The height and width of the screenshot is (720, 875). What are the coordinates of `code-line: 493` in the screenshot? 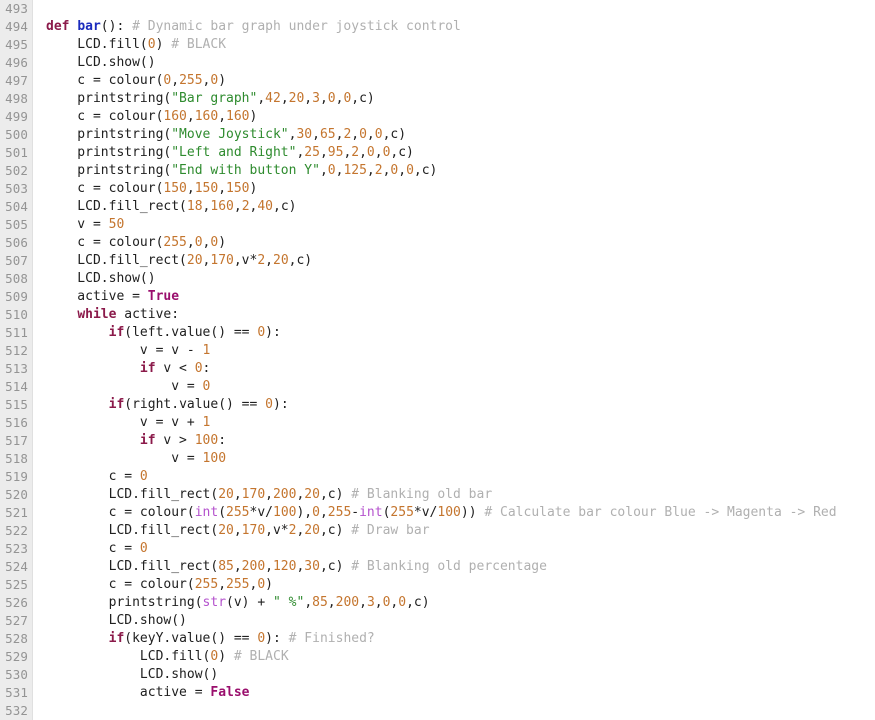 It's located at (437, 9).